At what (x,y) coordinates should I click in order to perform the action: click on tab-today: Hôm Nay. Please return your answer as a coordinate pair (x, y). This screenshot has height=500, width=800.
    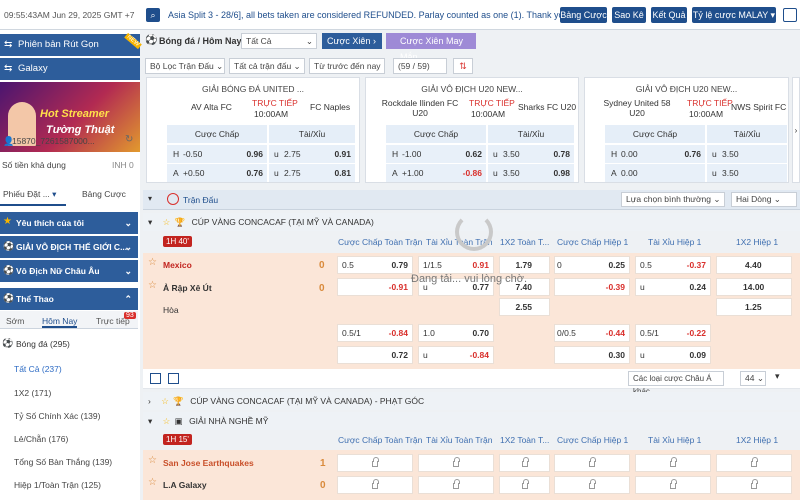
    Looking at the image, I should click on (60, 322).